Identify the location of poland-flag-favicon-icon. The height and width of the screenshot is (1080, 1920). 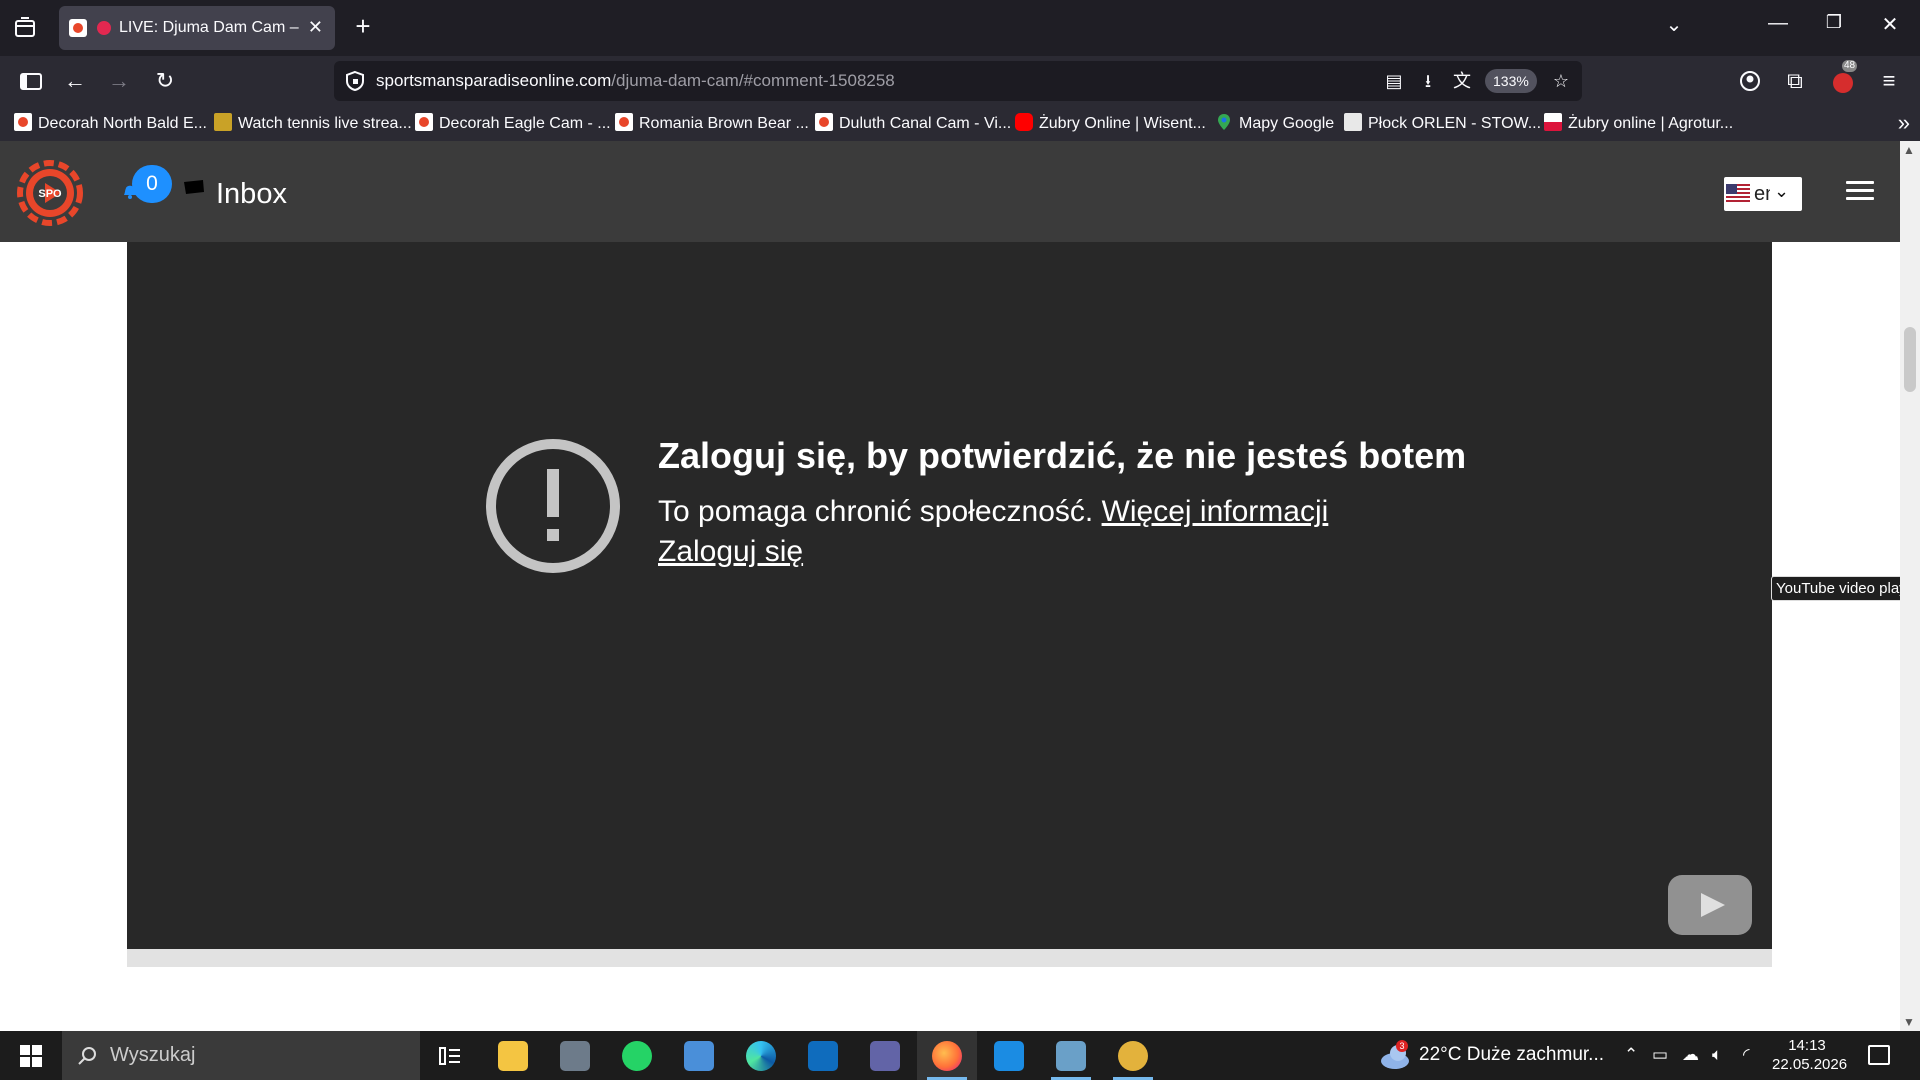
(1553, 122).